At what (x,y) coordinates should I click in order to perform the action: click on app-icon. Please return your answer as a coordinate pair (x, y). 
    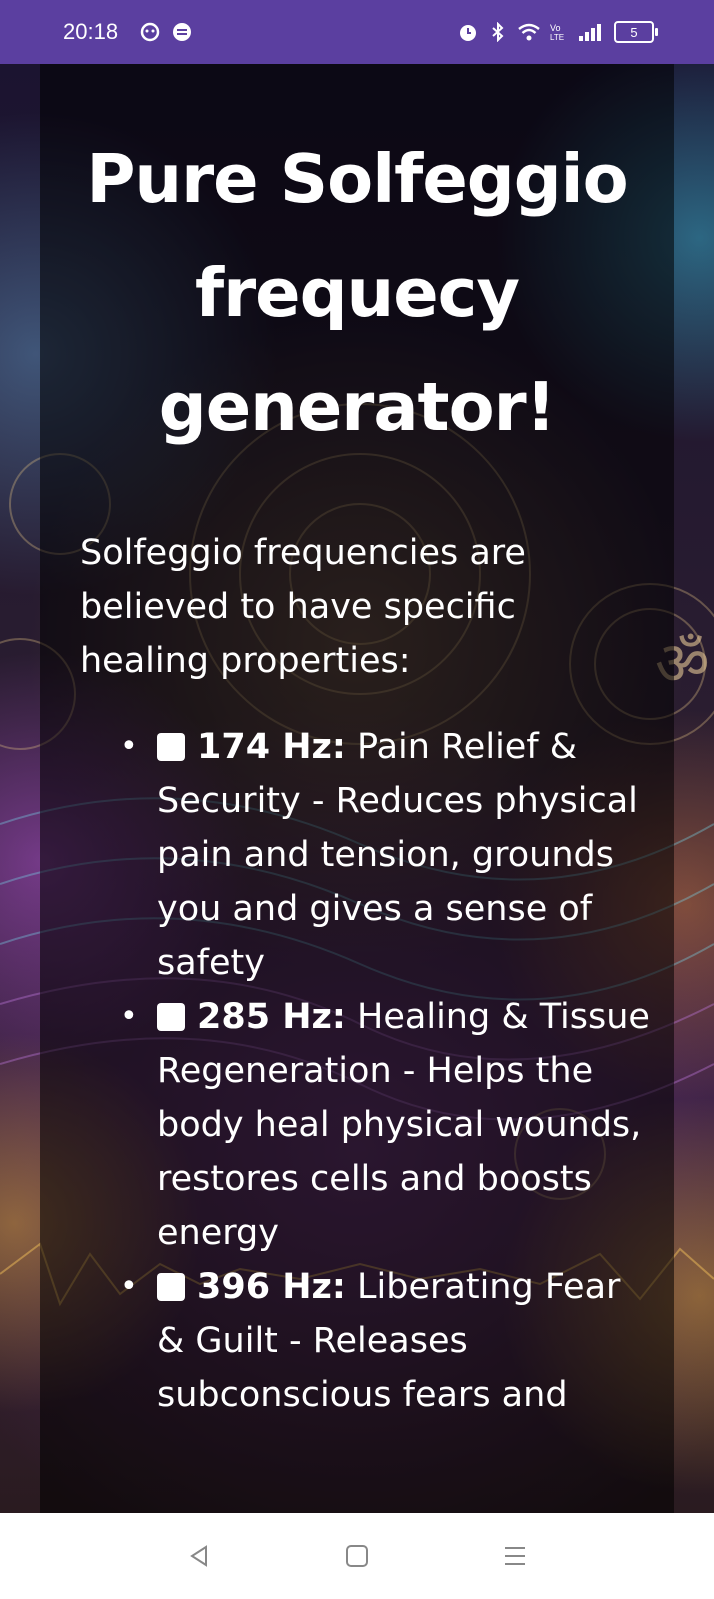
    Looking at the image, I should click on (182, 32).